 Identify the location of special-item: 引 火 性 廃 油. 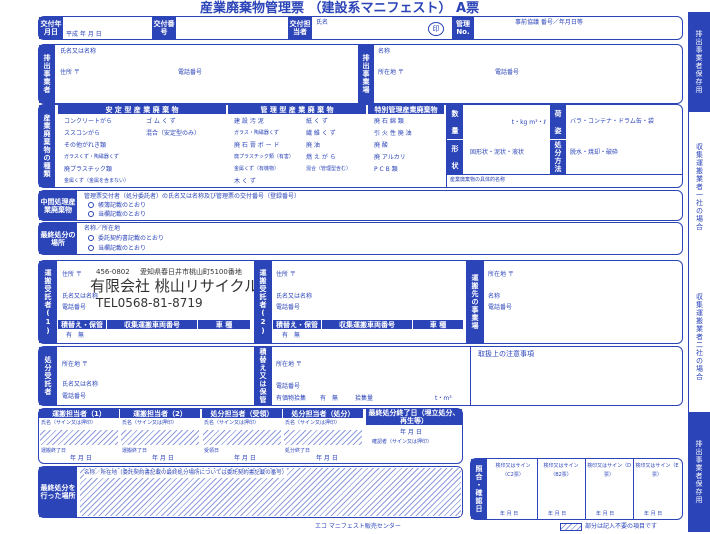
(393, 133).